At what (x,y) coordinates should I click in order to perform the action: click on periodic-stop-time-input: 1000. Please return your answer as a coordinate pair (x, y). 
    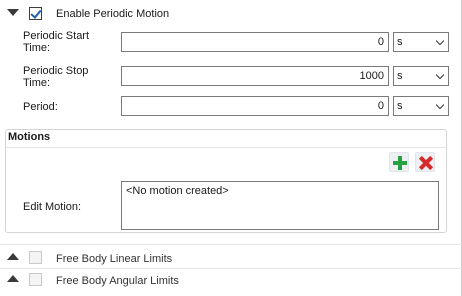
    Looking at the image, I should click on (255, 76).